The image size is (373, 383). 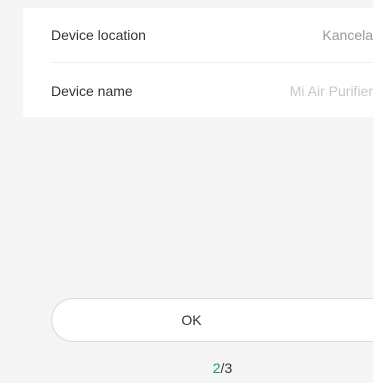 I want to click on device-name-label: Device name, so click(x=92, y=91).